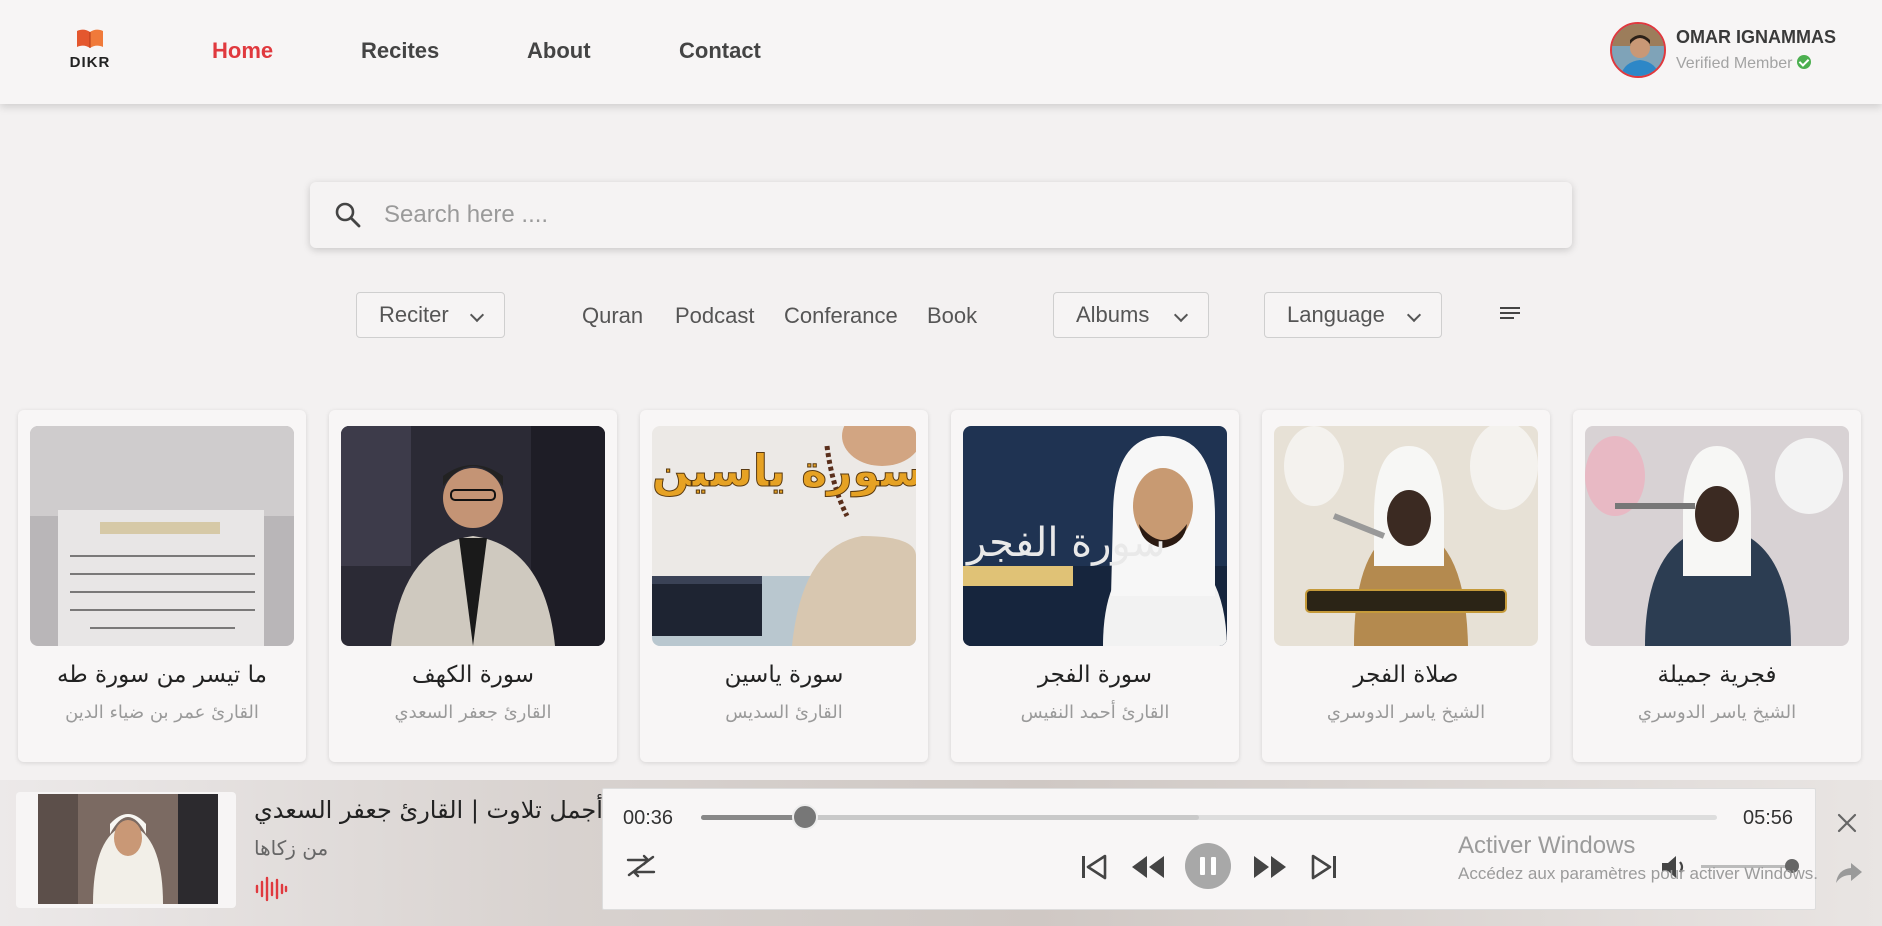  What do you see at coordinates (784, 712) in the screenshot?
I see `card-subtitle: القارئ السديس` at bounding box center [784, 712].